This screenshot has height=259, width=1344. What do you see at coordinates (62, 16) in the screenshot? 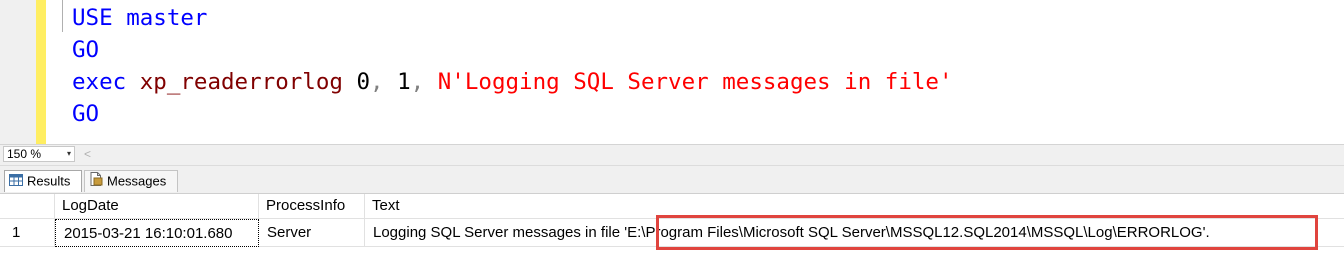
I see `text-cursor` at bounding box center [62, 16].